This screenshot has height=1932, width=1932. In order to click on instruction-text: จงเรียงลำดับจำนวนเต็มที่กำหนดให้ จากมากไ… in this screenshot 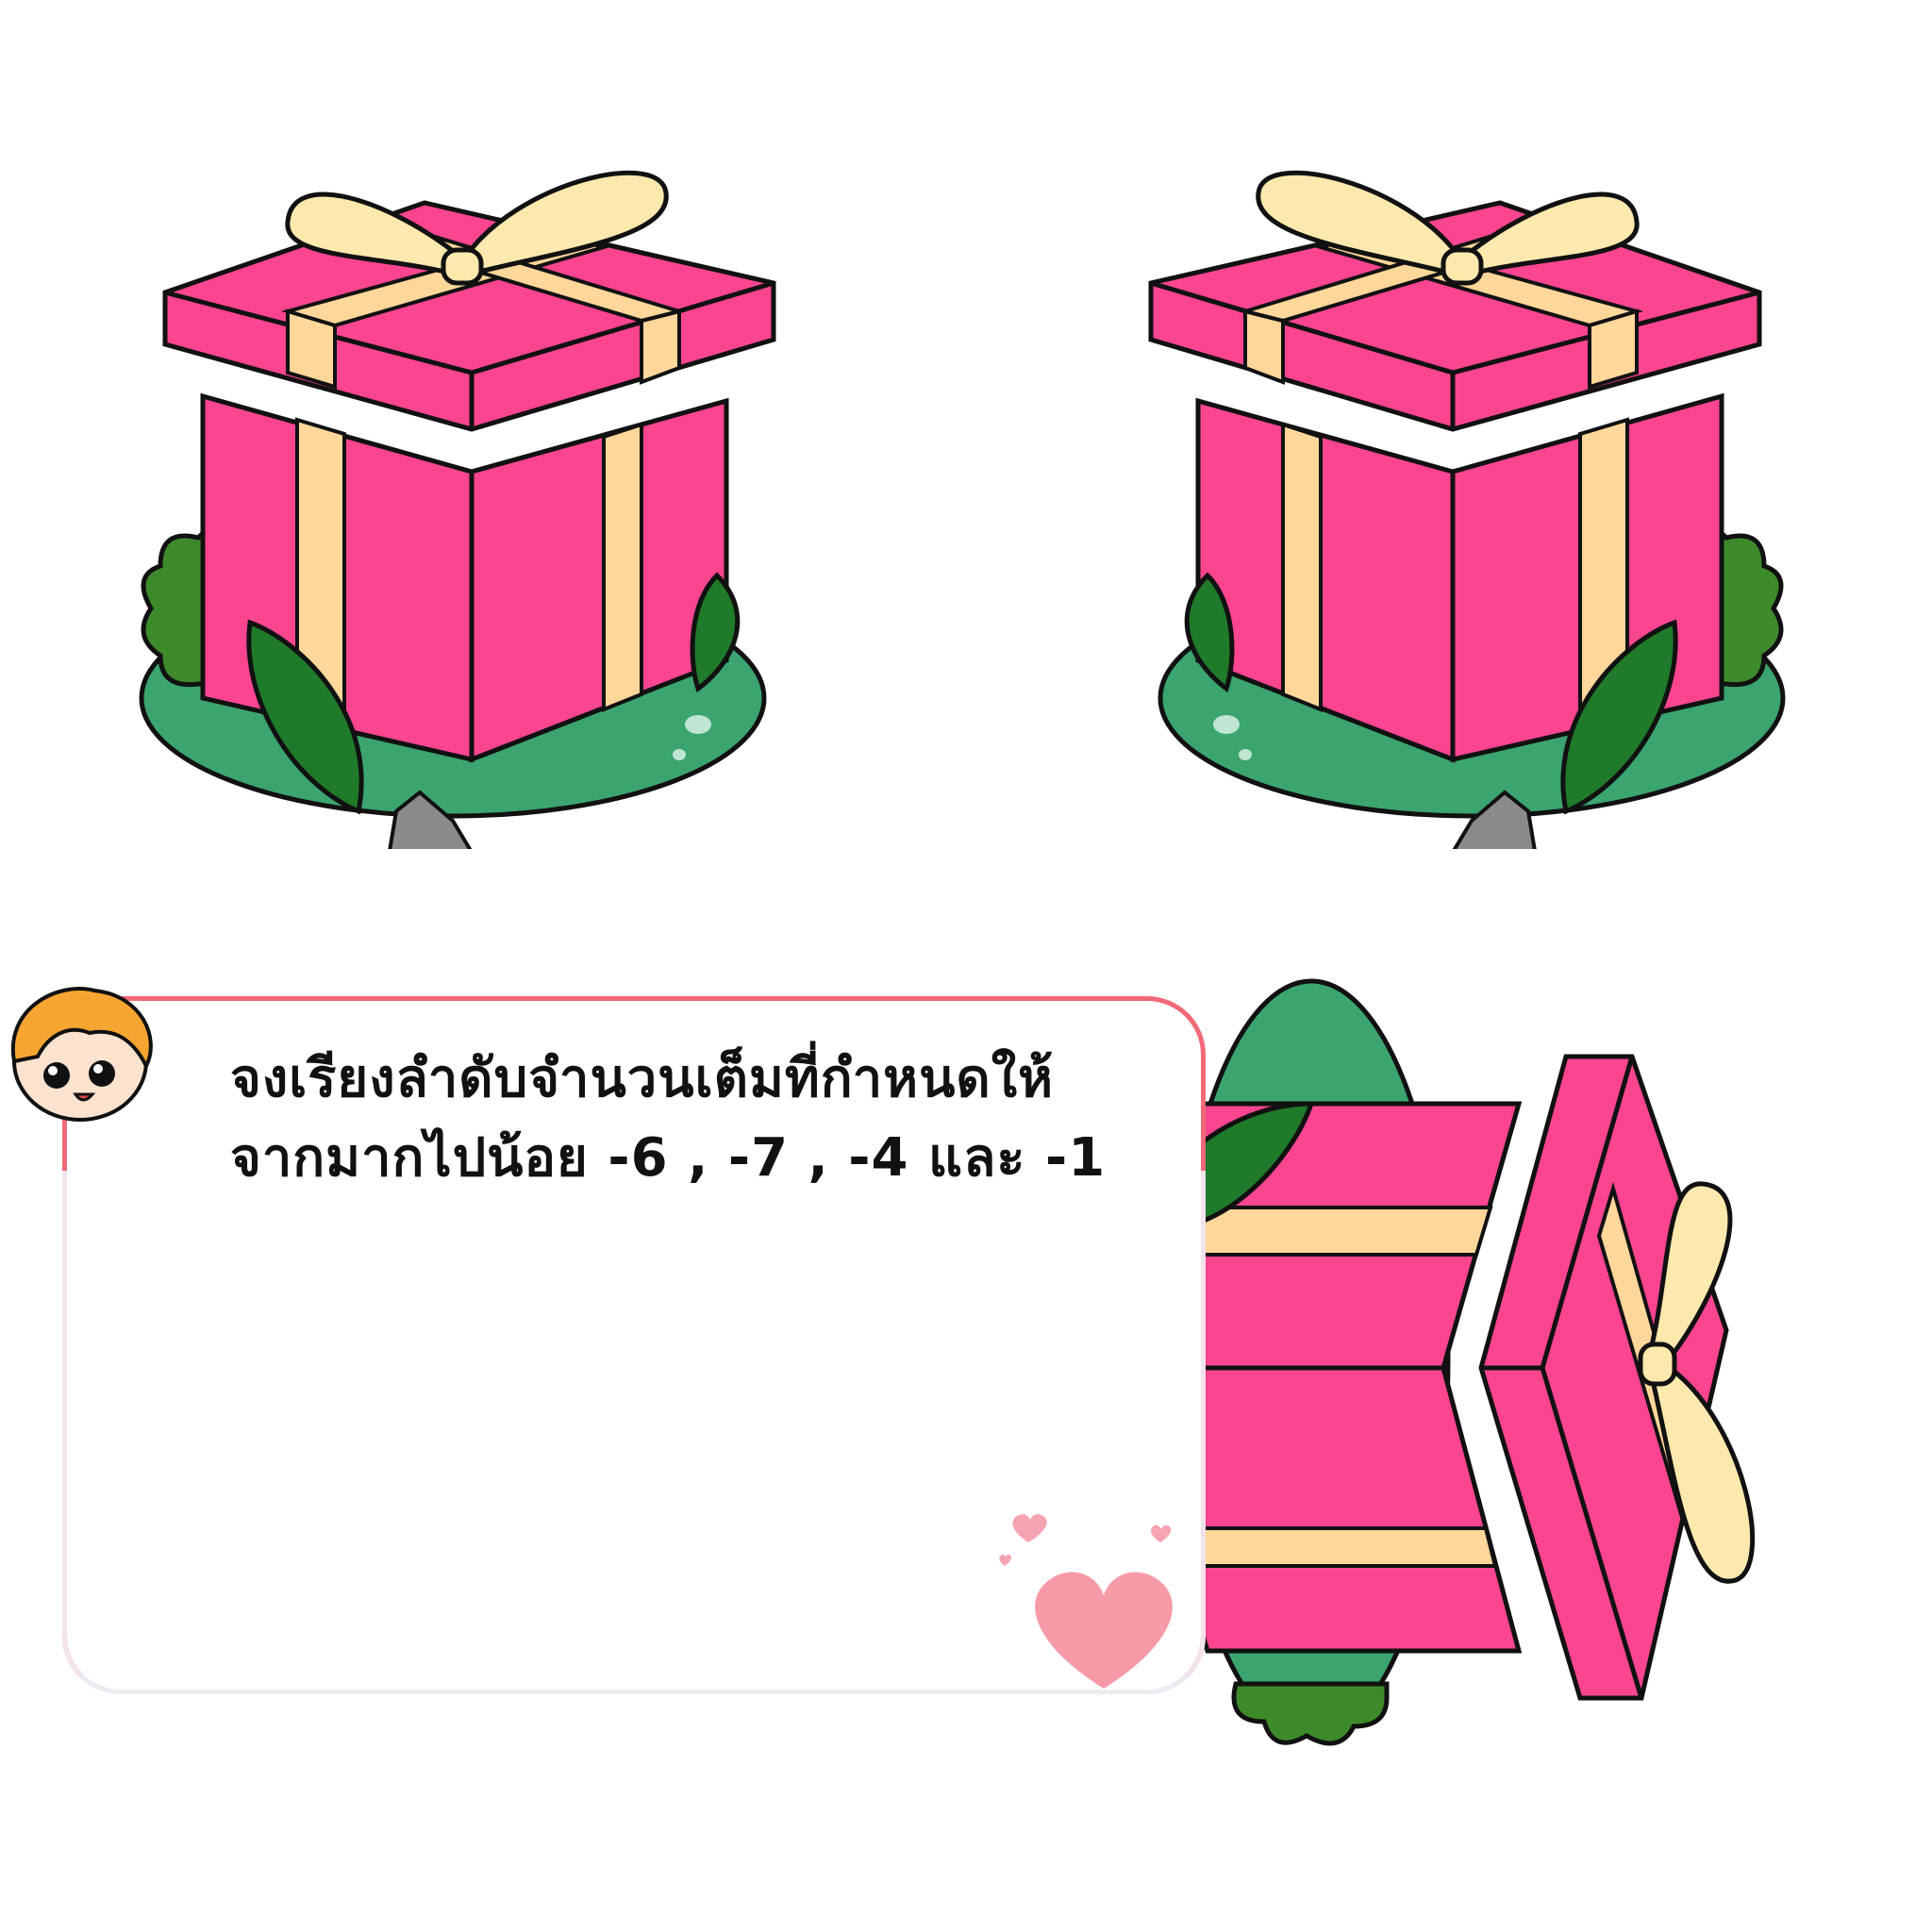, I will do `click(683, 1119)`.